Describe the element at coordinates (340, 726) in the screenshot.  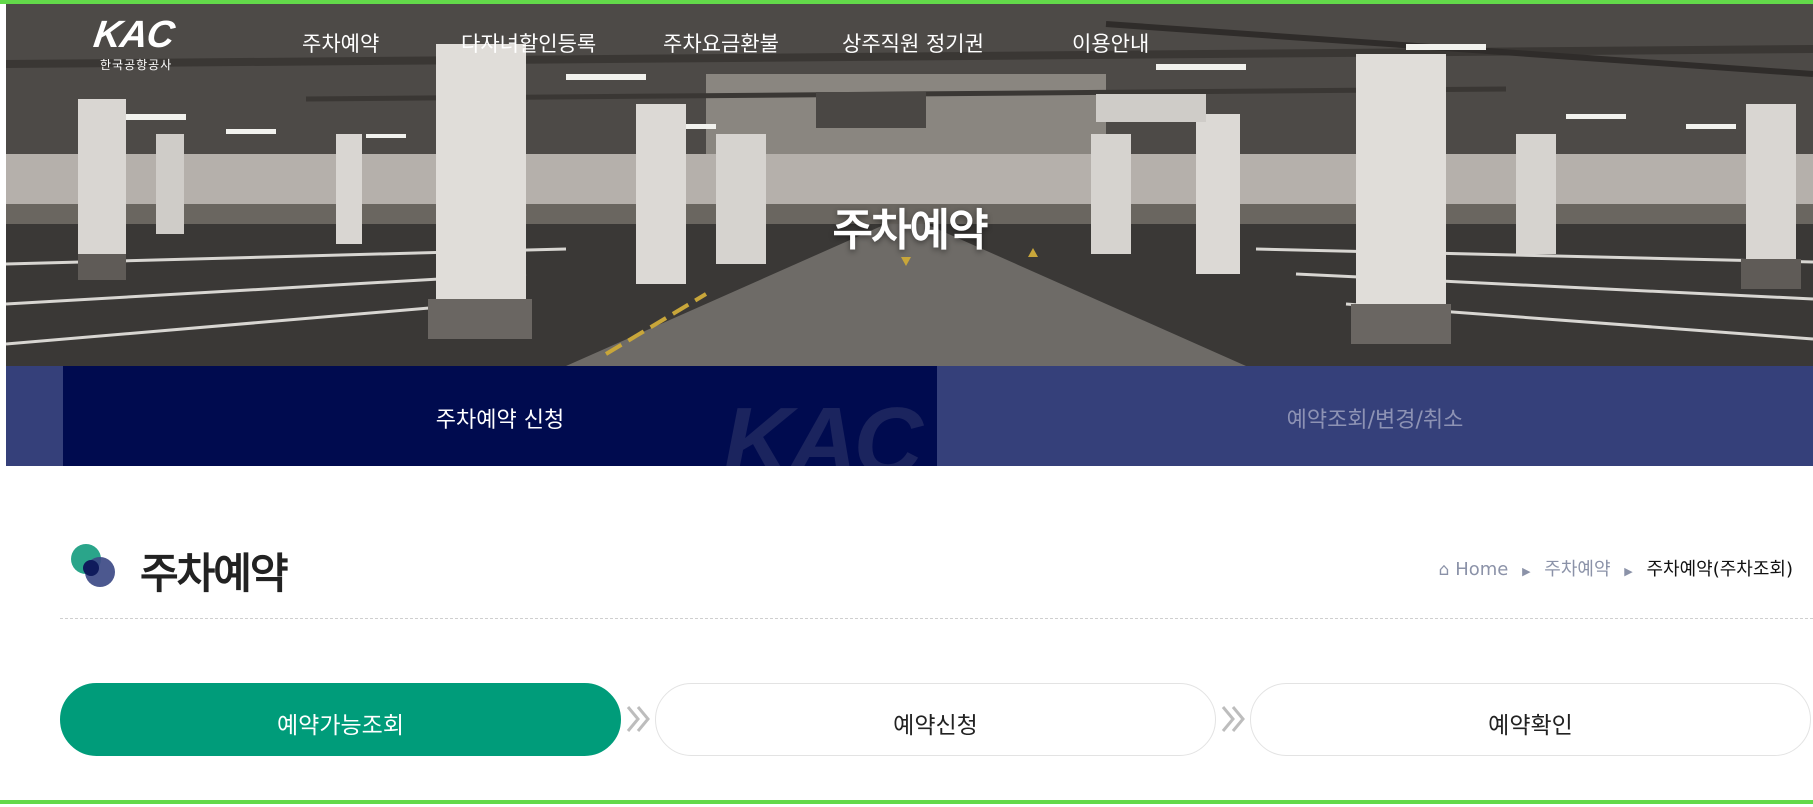
I see `step-availability-check-label: 예약가능조회` at that location.